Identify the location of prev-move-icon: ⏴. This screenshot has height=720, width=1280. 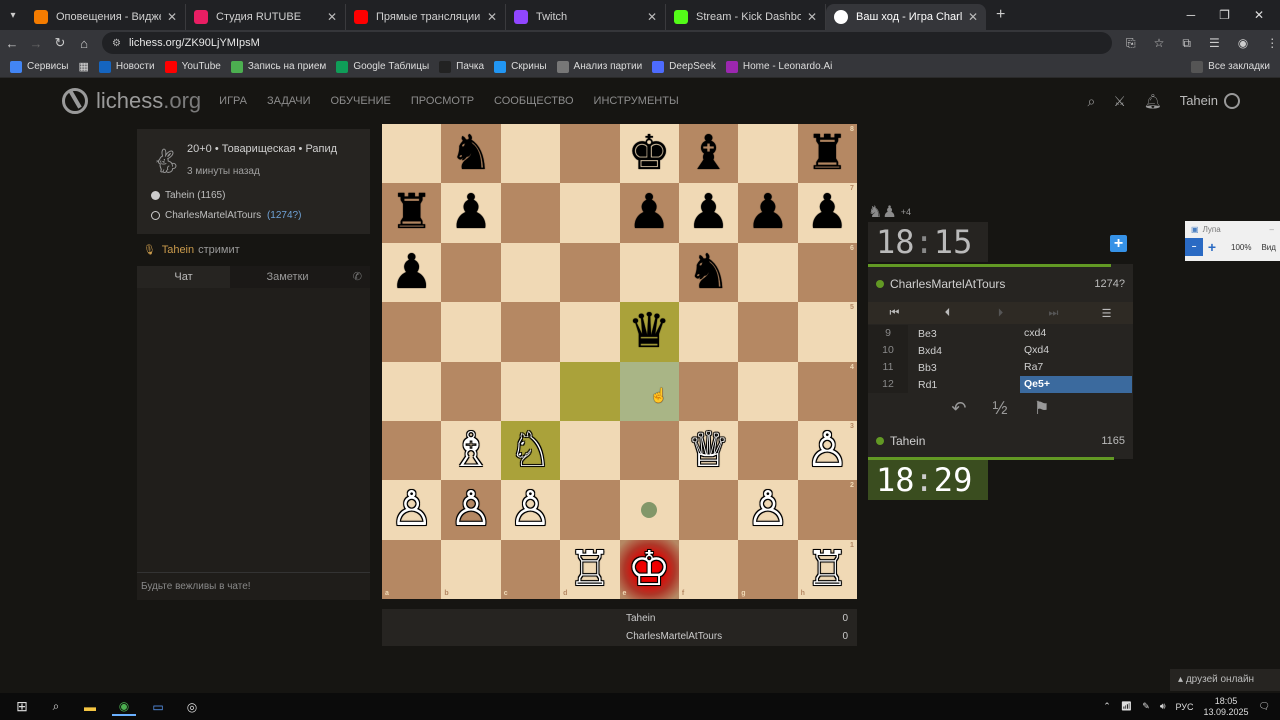
(947, 313).